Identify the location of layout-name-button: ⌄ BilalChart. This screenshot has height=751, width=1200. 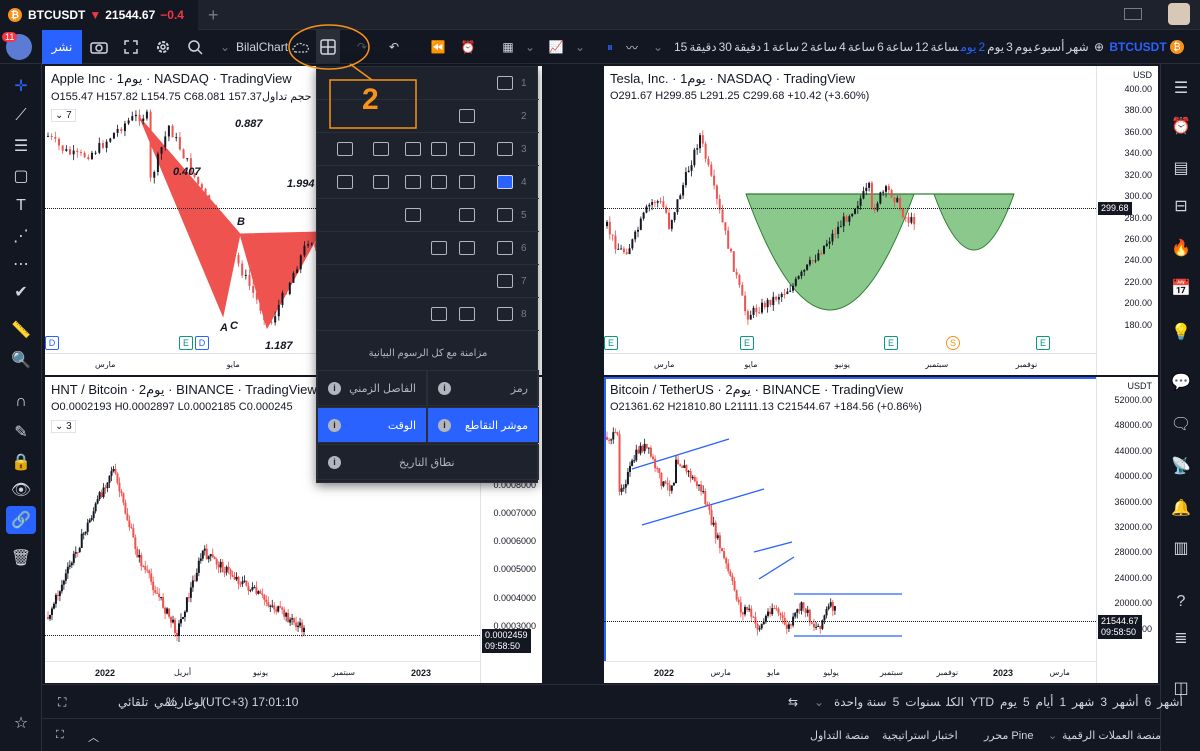
(254, 47).